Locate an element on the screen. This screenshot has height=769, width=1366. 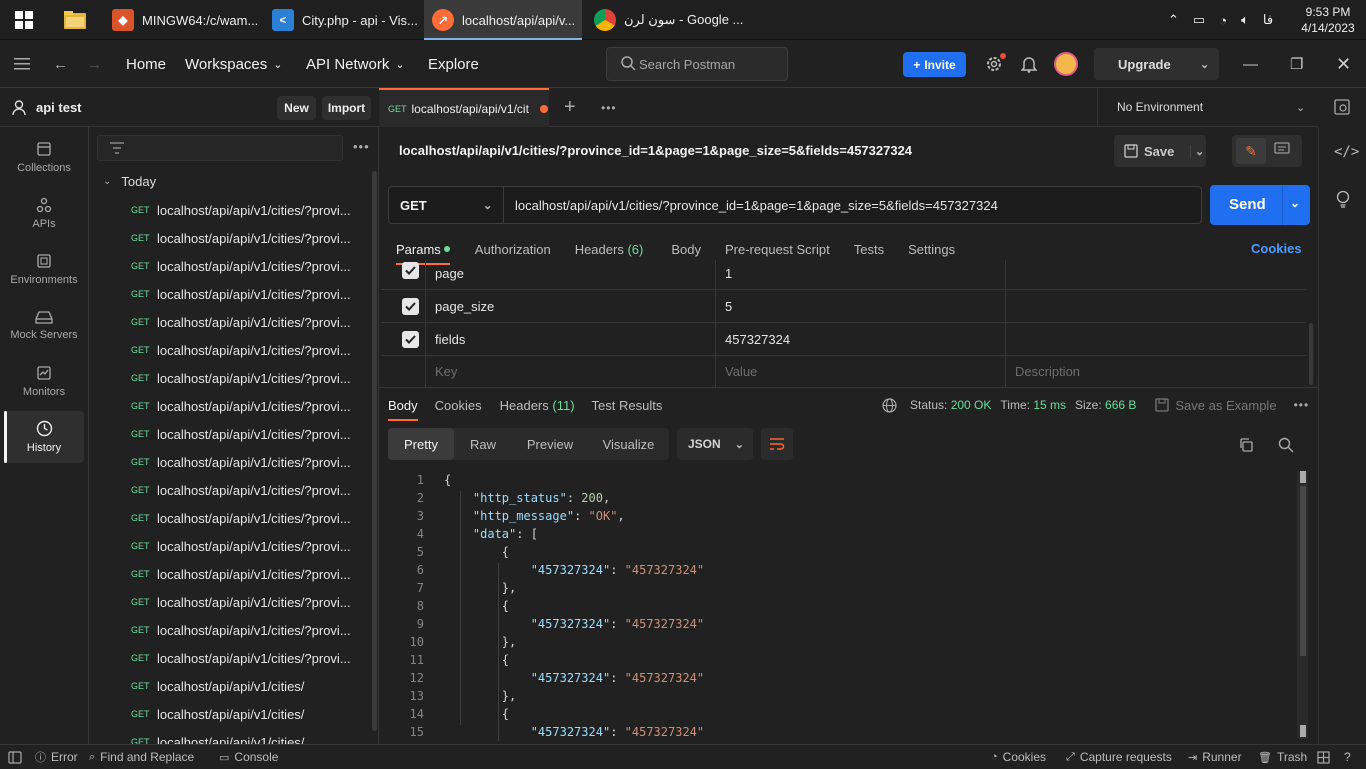
sidebar-item-mock-servers: Mock Servers is located at coordinates (44, 325).